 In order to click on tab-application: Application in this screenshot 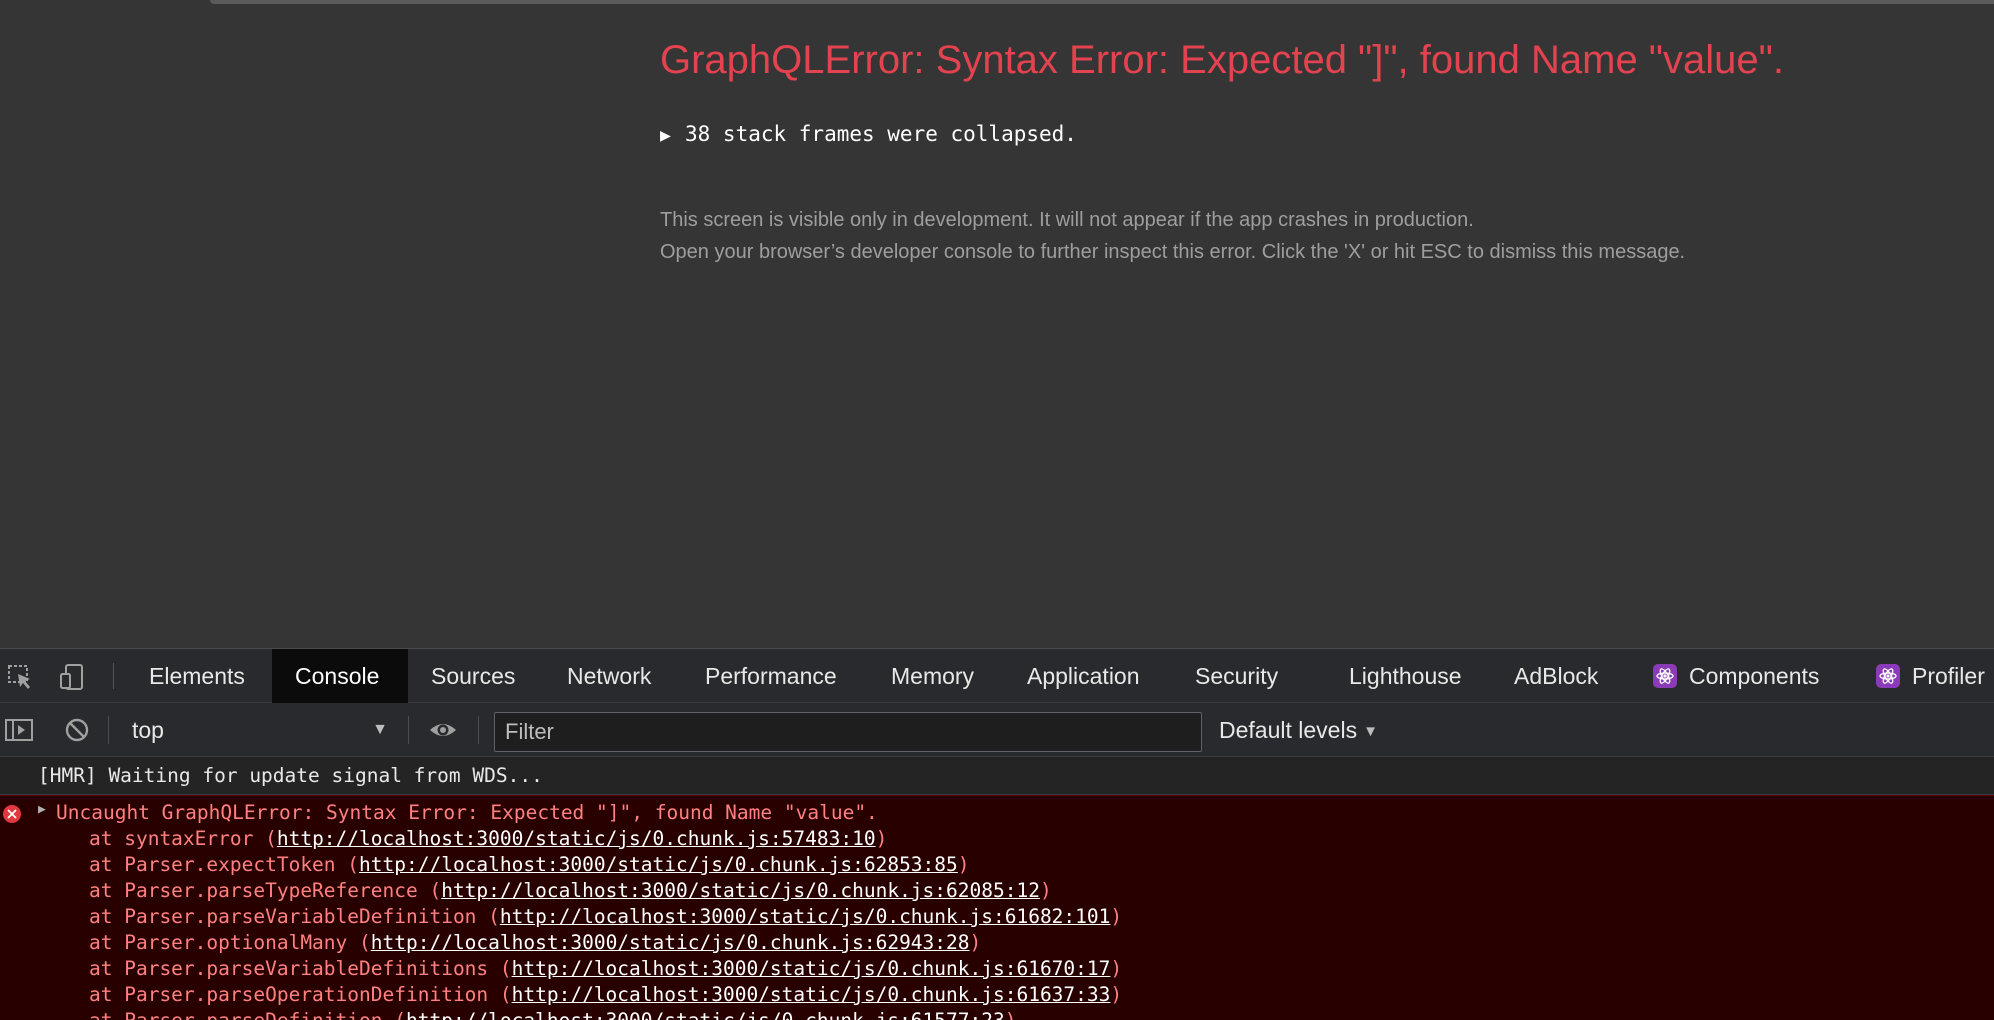, I will do `click(1083, 676)`.